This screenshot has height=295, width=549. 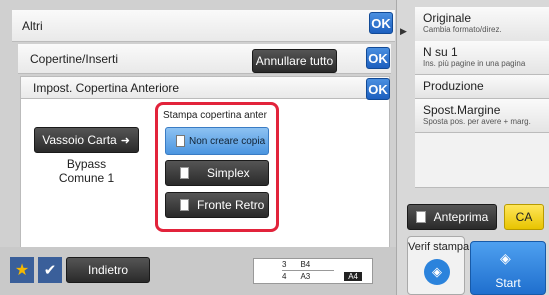 What do you see at coordinates (184, 173) in the screenshot?
I see `page-simplex-icon` at bounding box center [184, 173].